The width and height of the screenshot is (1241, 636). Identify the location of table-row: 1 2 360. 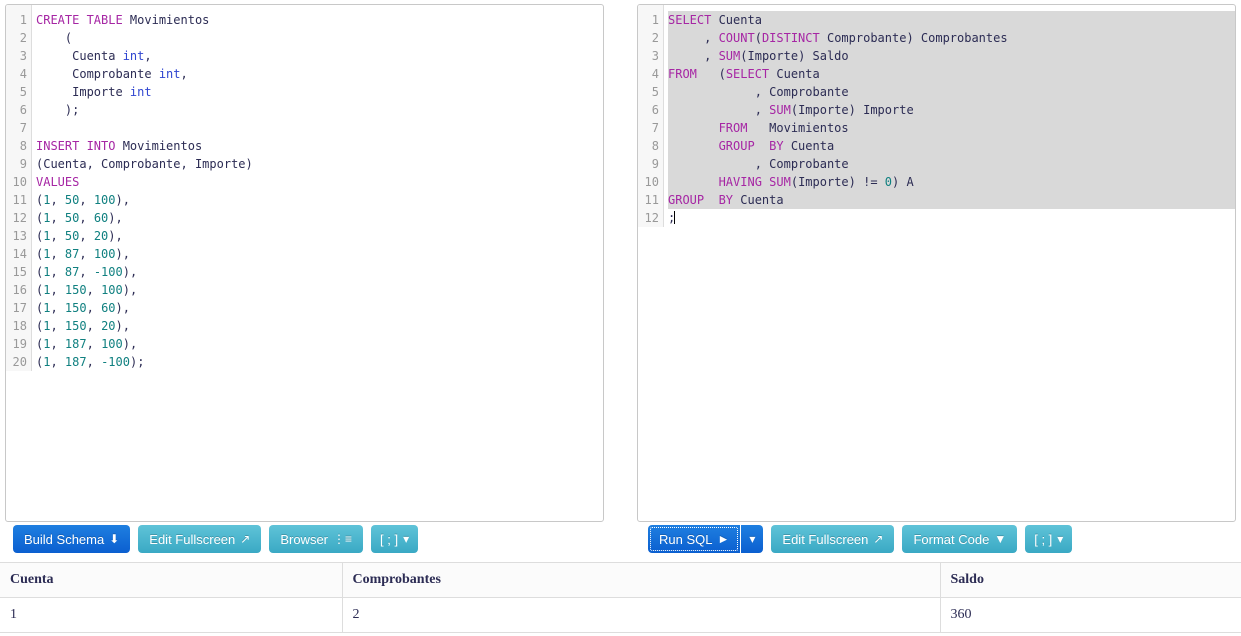
(620, 615).